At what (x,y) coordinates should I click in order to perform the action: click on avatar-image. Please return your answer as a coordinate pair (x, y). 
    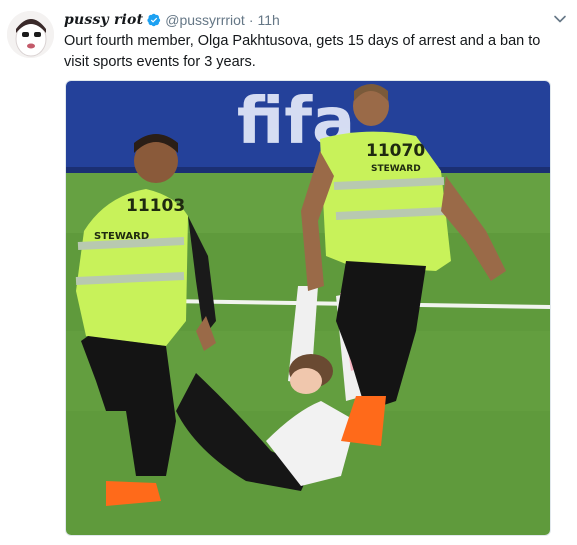
    Looking at the image, I should click on (30, 34).